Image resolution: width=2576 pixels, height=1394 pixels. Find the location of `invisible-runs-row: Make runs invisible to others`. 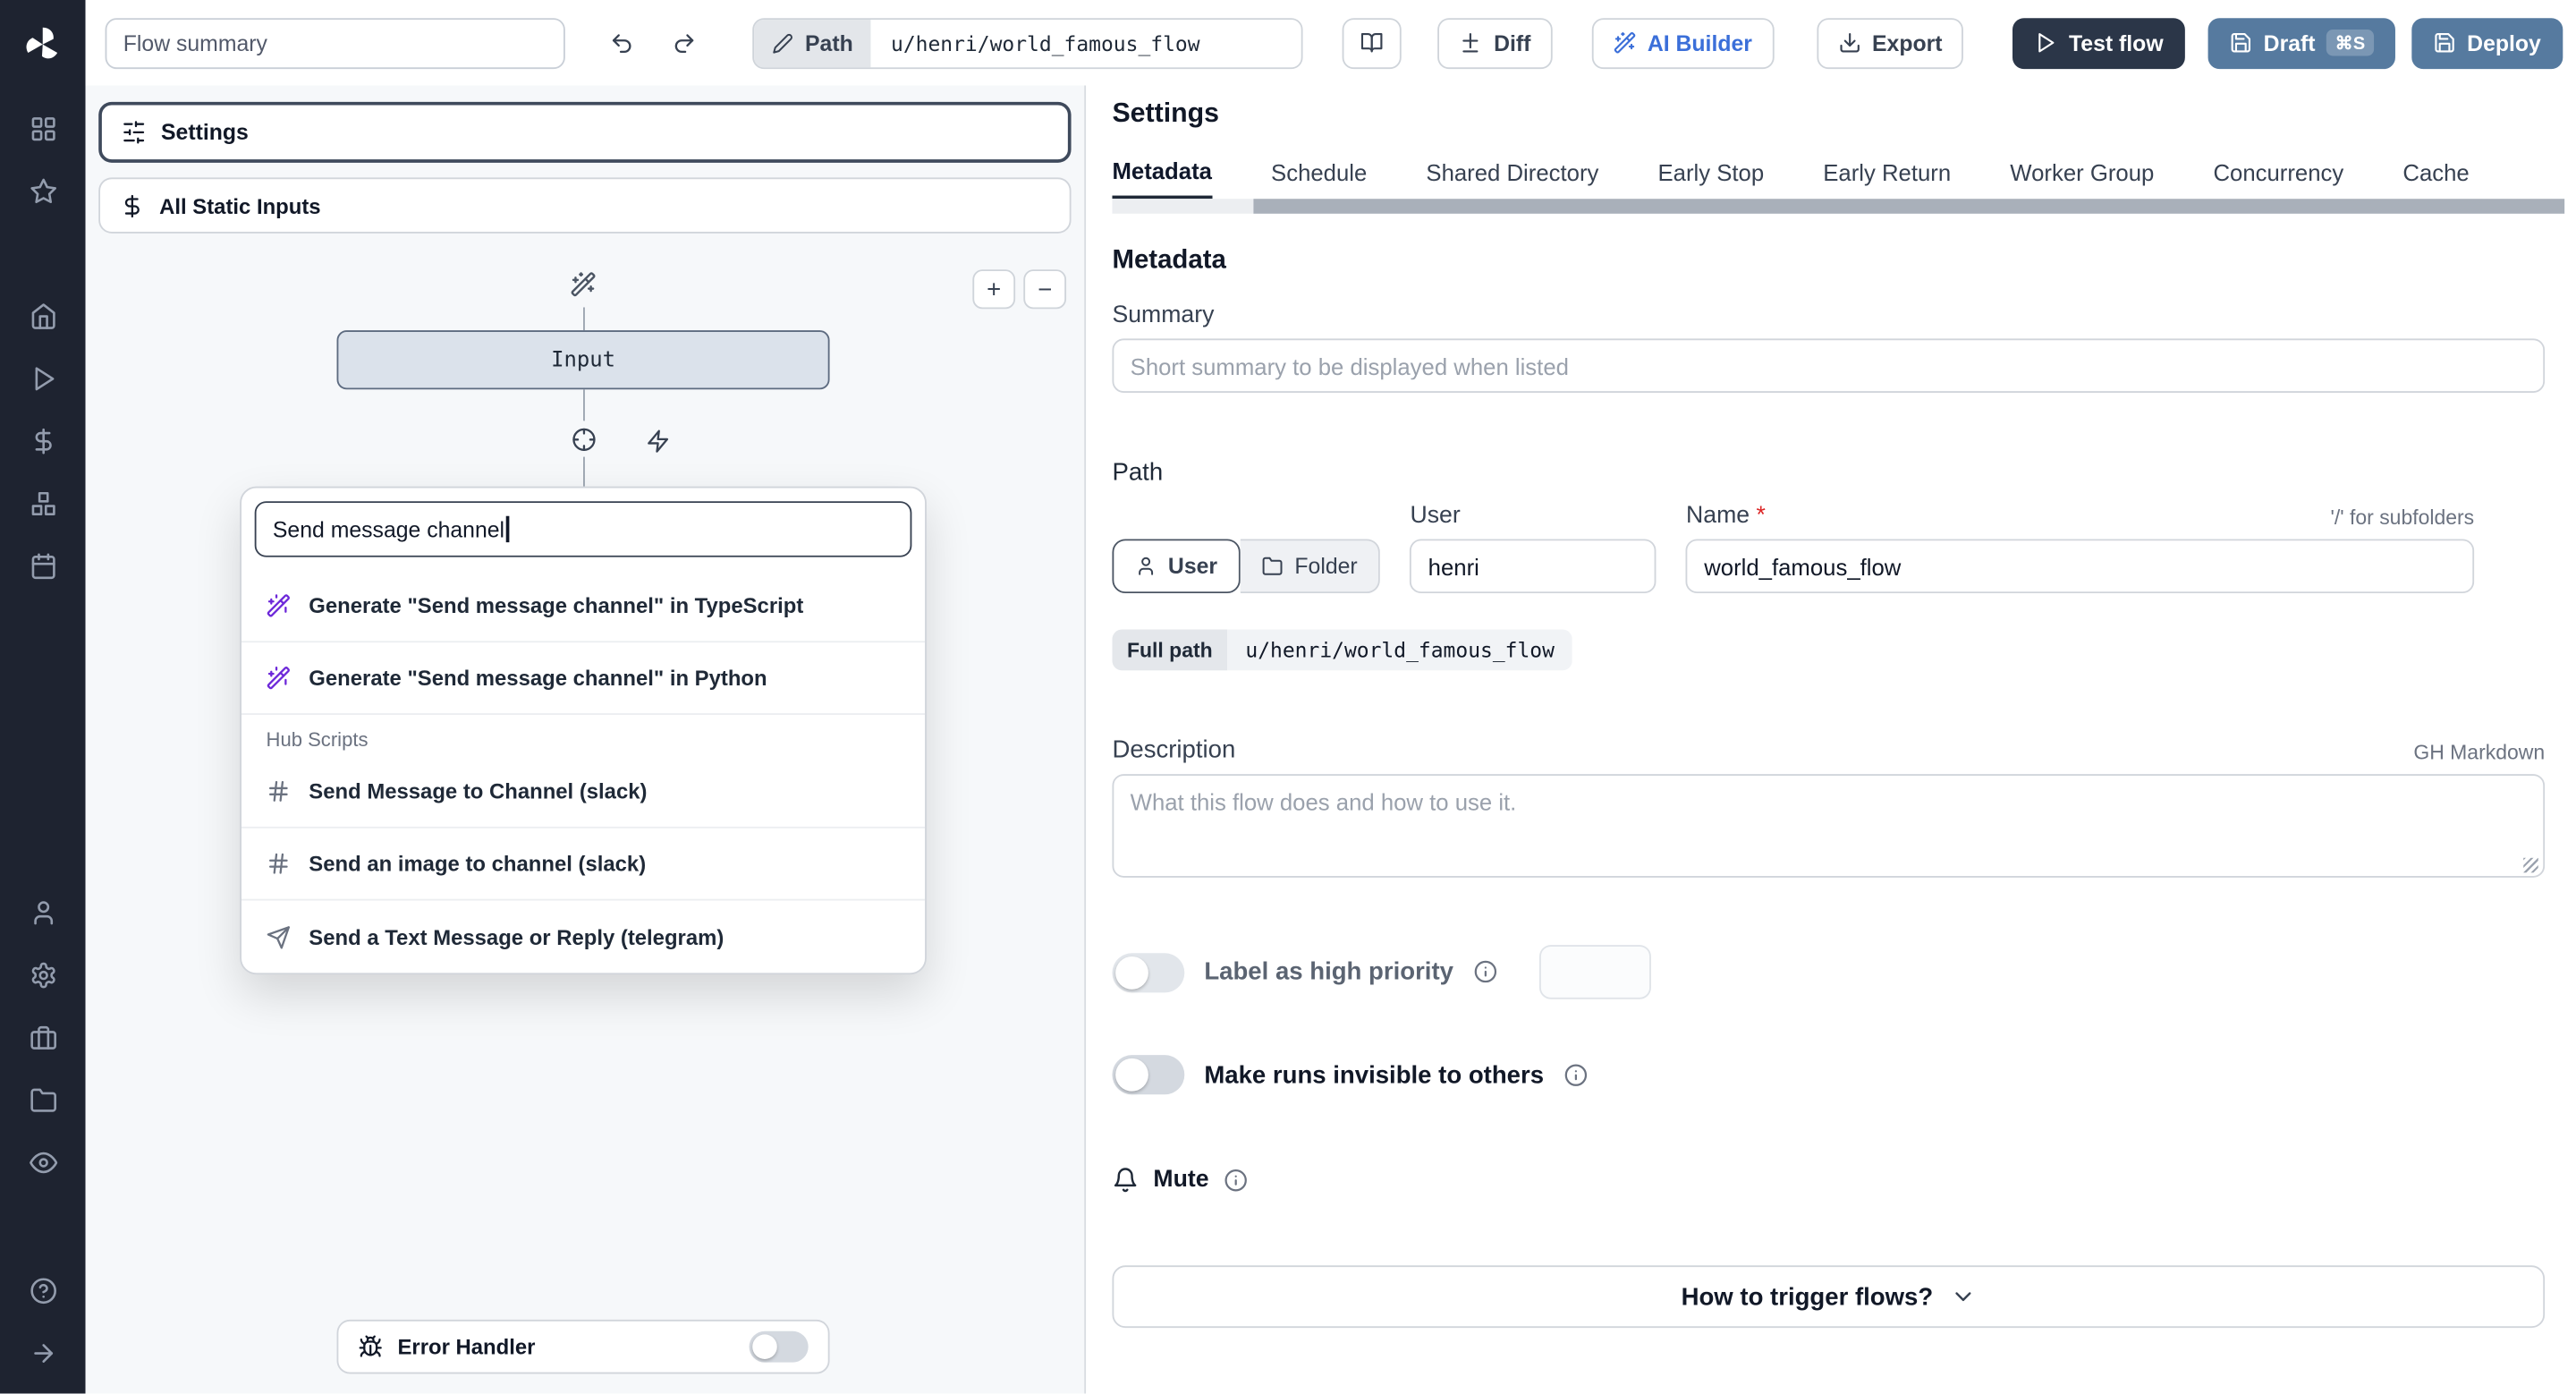

invisible-runs-row: Make runs invisible to others is located at coordinates (1828, 1075).